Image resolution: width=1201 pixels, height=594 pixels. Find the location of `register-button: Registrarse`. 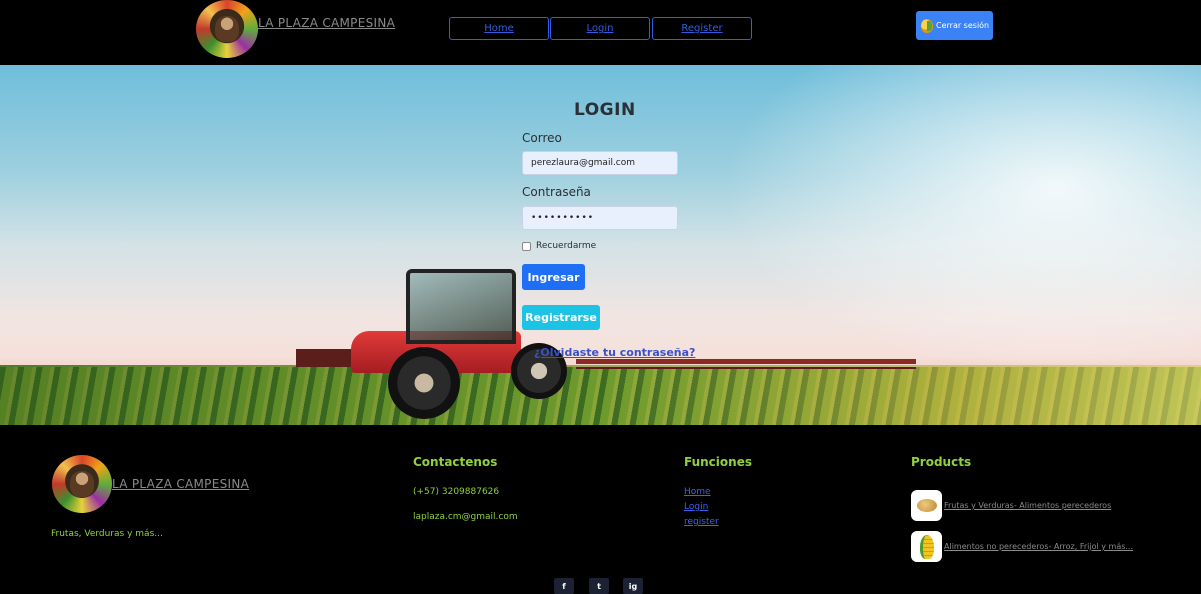

register-button: Registrarse is located at coordinates (561, 317).